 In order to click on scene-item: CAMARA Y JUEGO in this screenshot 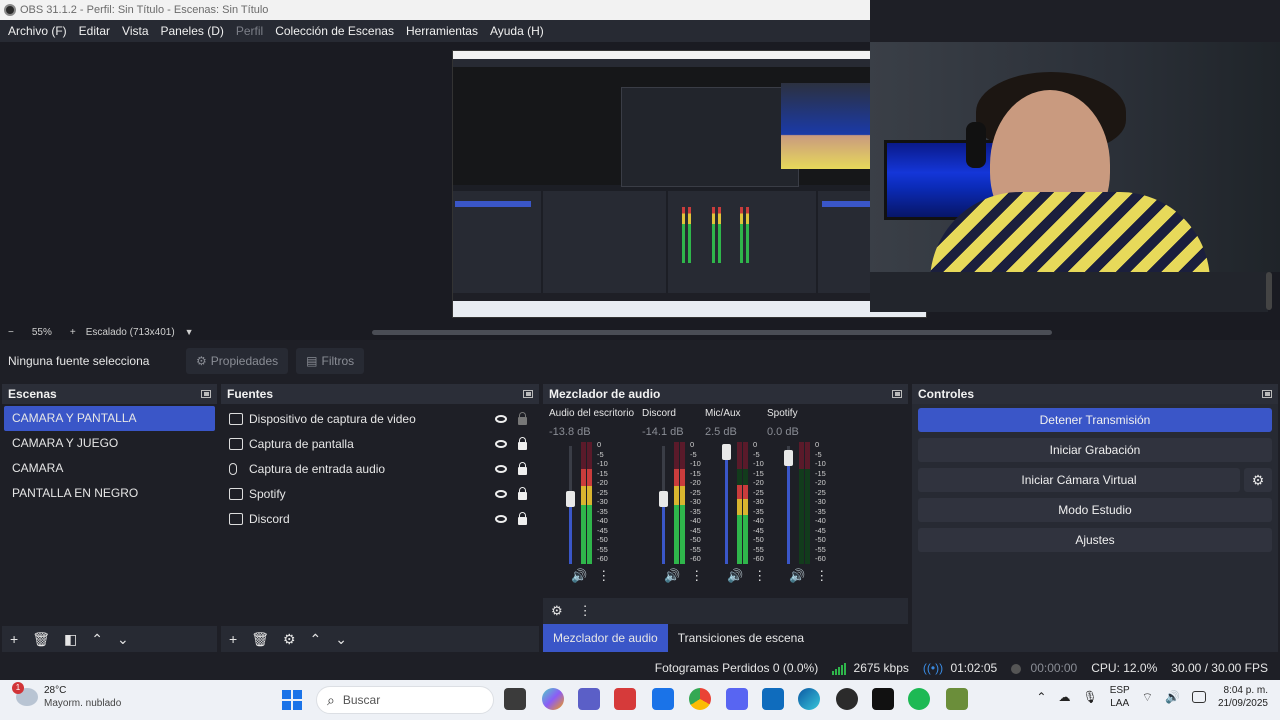, I will do `click(109, 443)`.